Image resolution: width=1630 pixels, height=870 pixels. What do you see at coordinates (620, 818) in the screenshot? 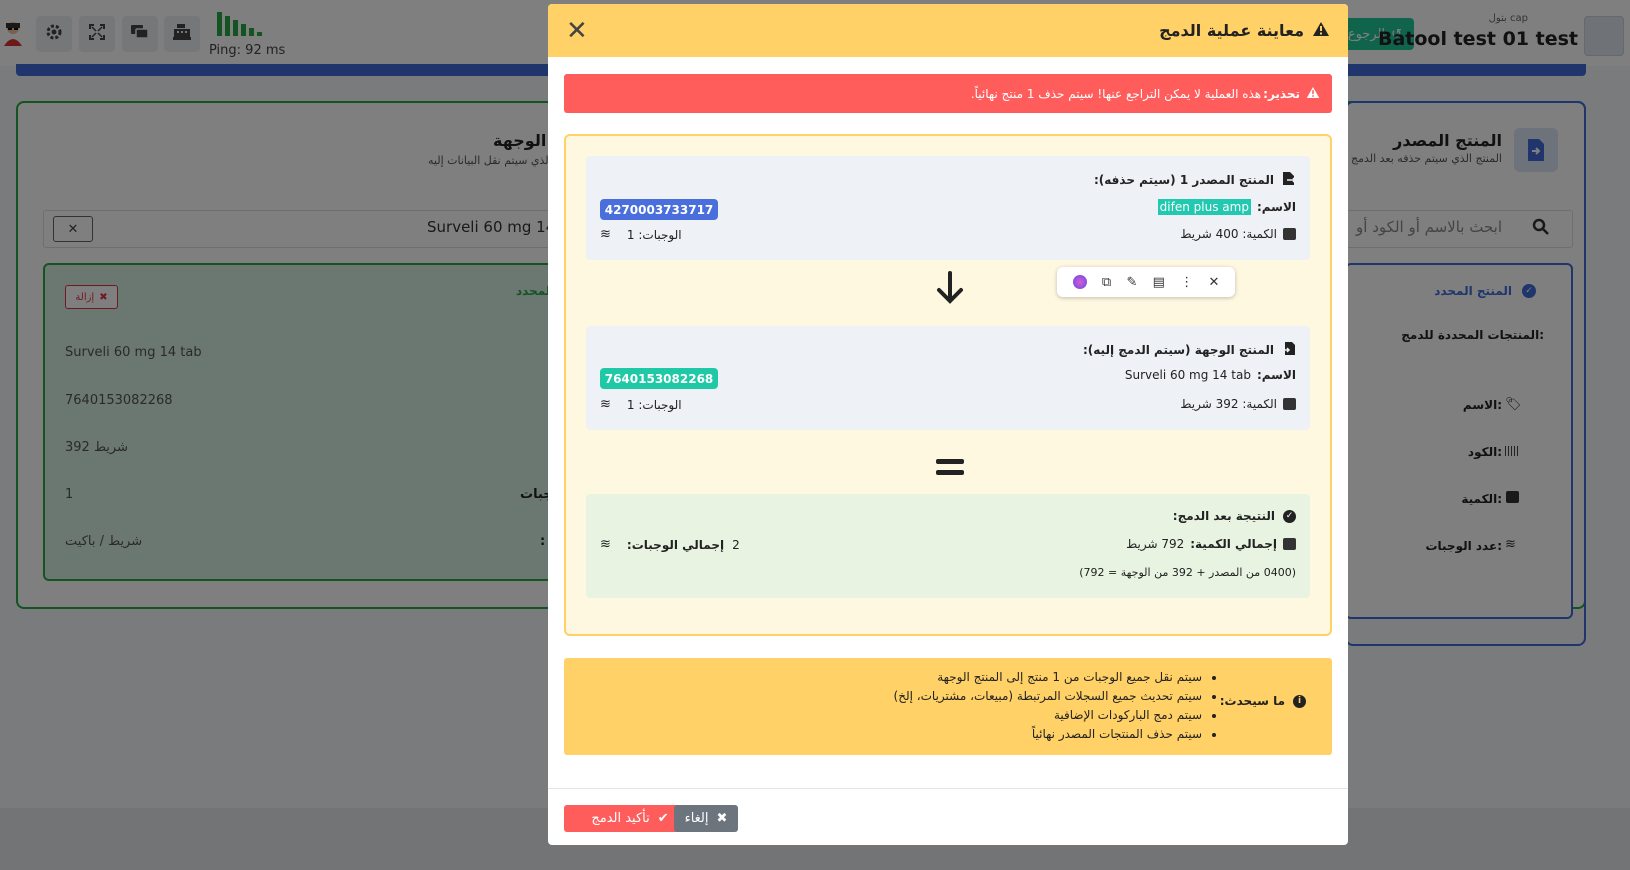
I see `confirm-merge-label: تأكيد الدمج` at bounding box center [620, 818].